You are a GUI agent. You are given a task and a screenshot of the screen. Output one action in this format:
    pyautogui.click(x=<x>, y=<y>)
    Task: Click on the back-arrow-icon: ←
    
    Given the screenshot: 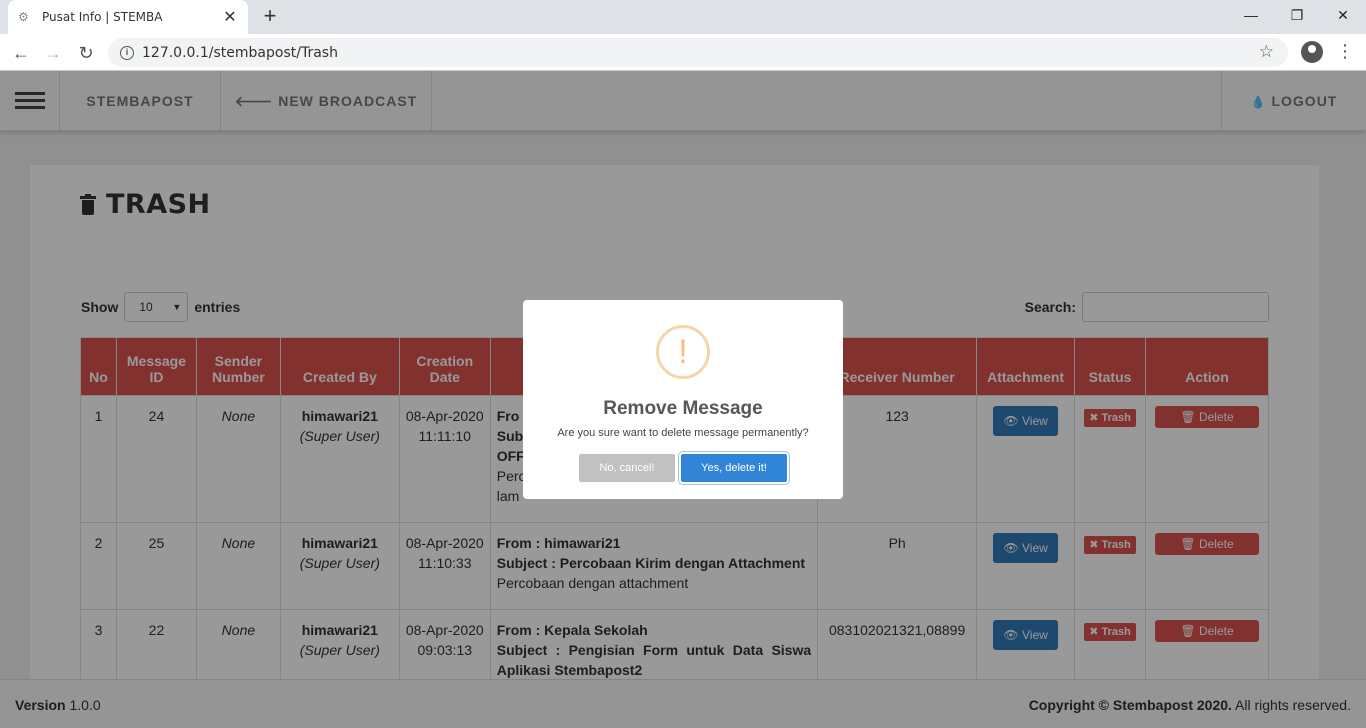 What is the action you would take?
    pyautogui.click(x=21, y=53)
    